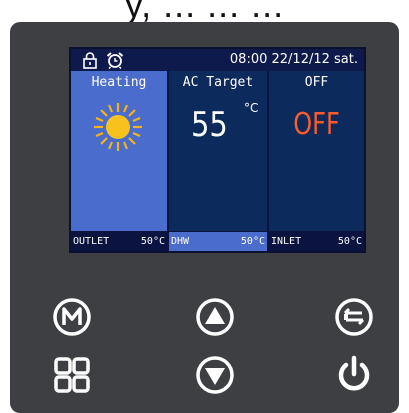 This screenshot has height=413, width=409. I want to click on off-status: OFF, so click(316, 124).